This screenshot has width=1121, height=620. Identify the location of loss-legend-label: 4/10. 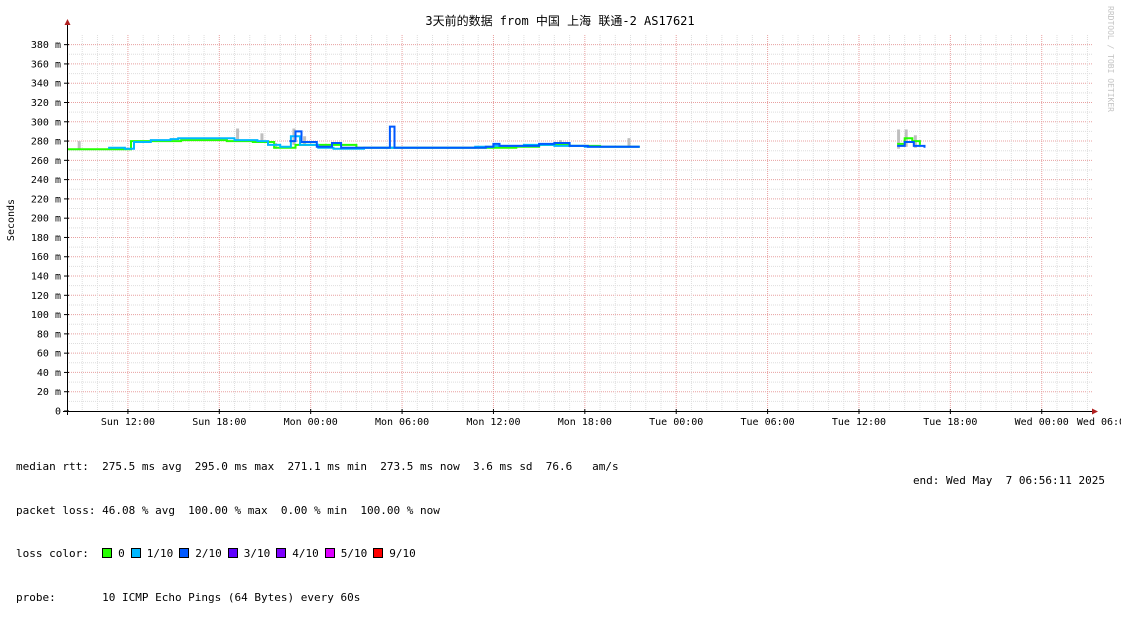
(305, 553).